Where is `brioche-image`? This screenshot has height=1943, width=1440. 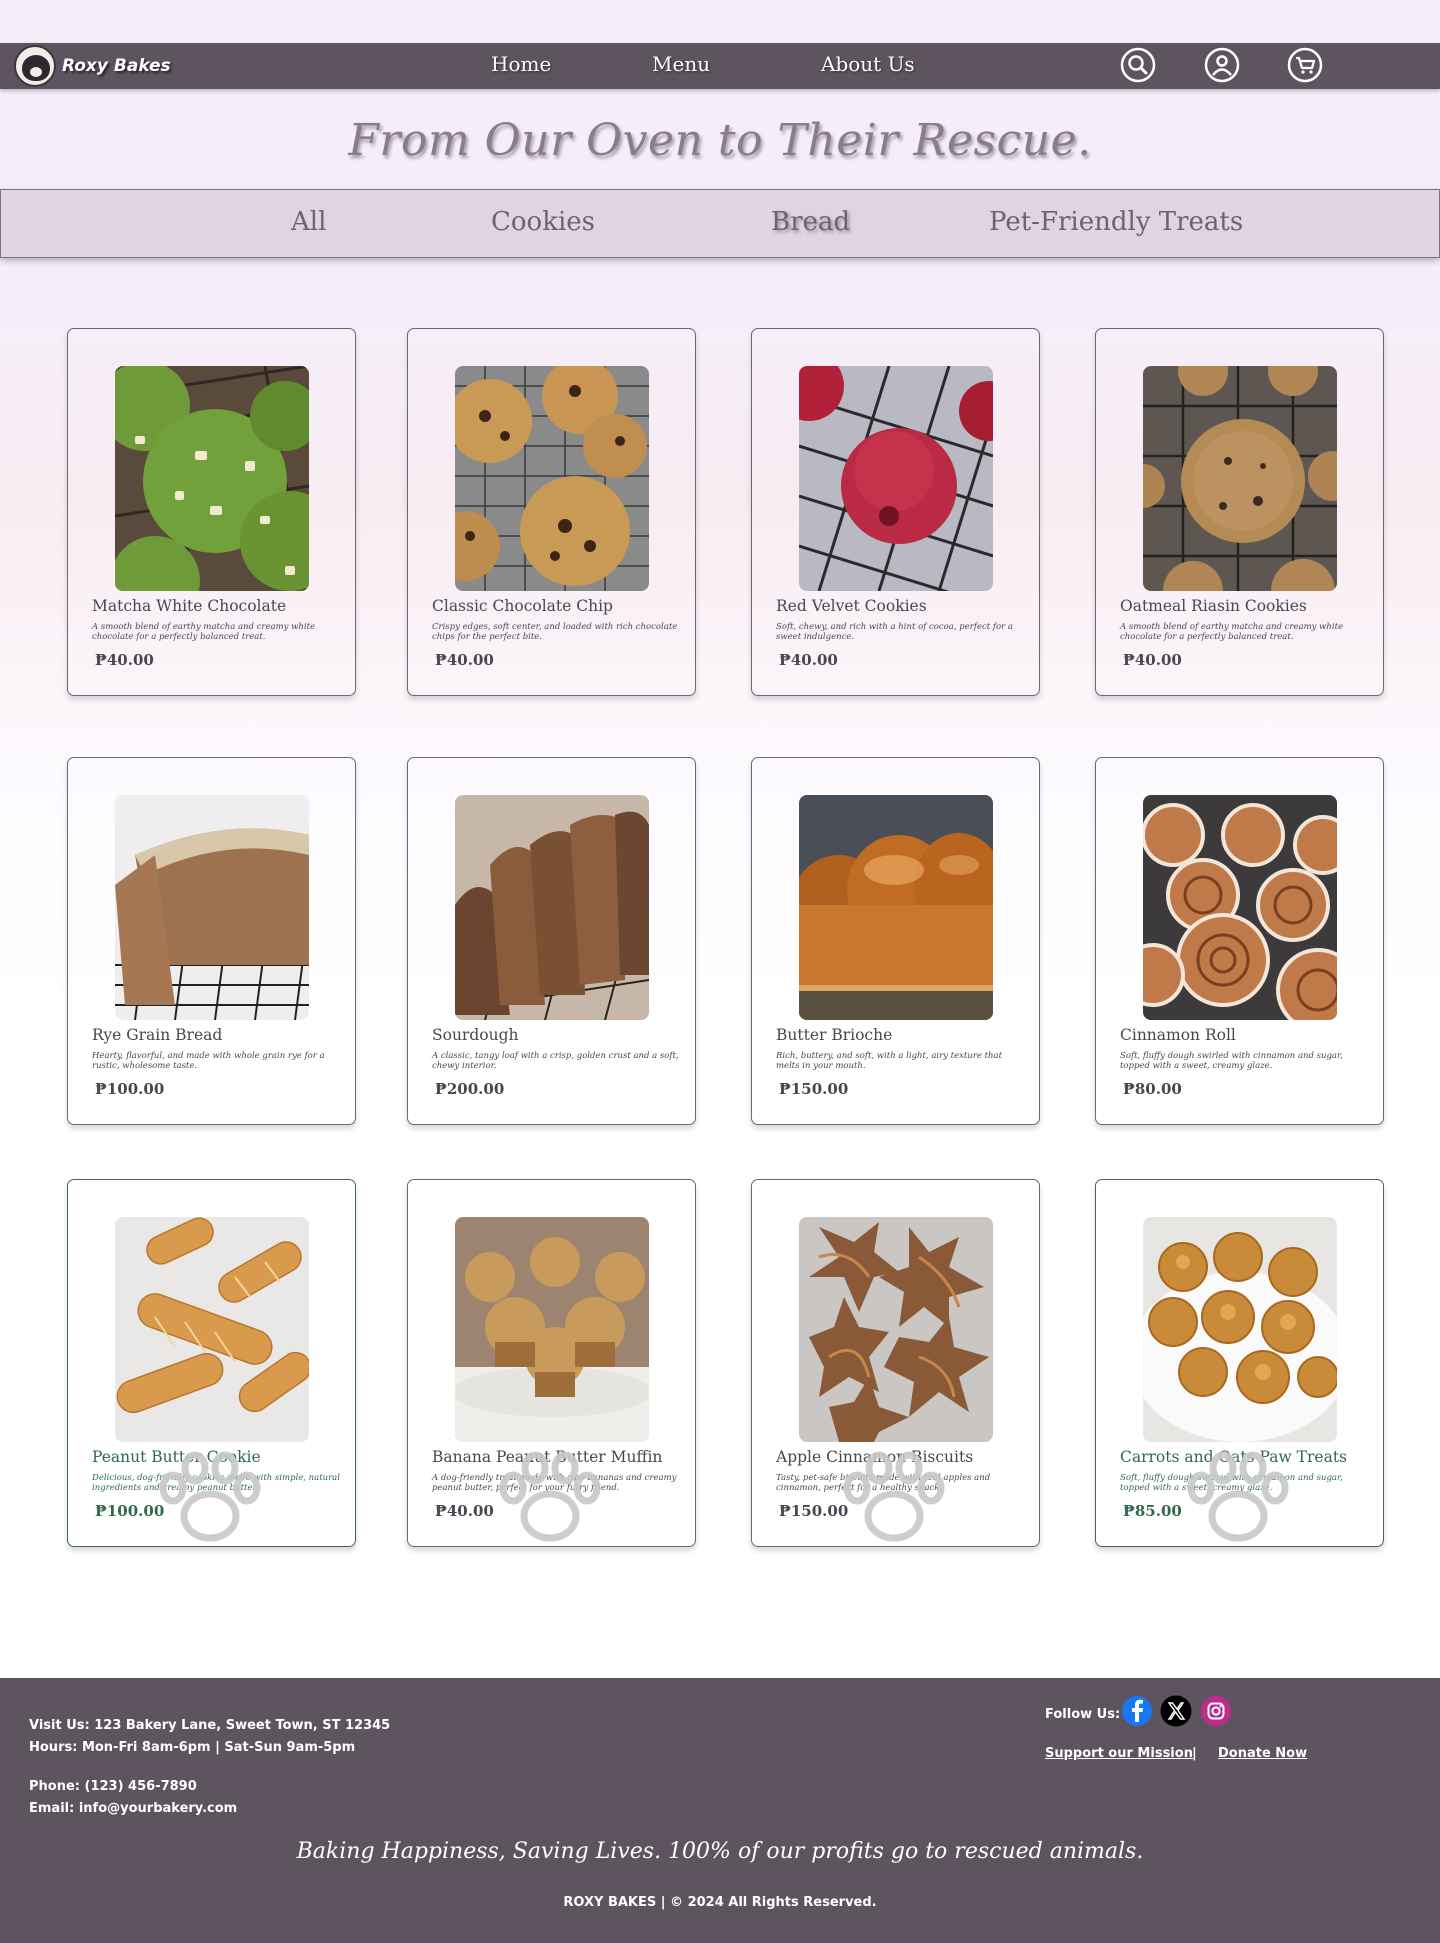 brioche-image is located at coordinates (896, 907).